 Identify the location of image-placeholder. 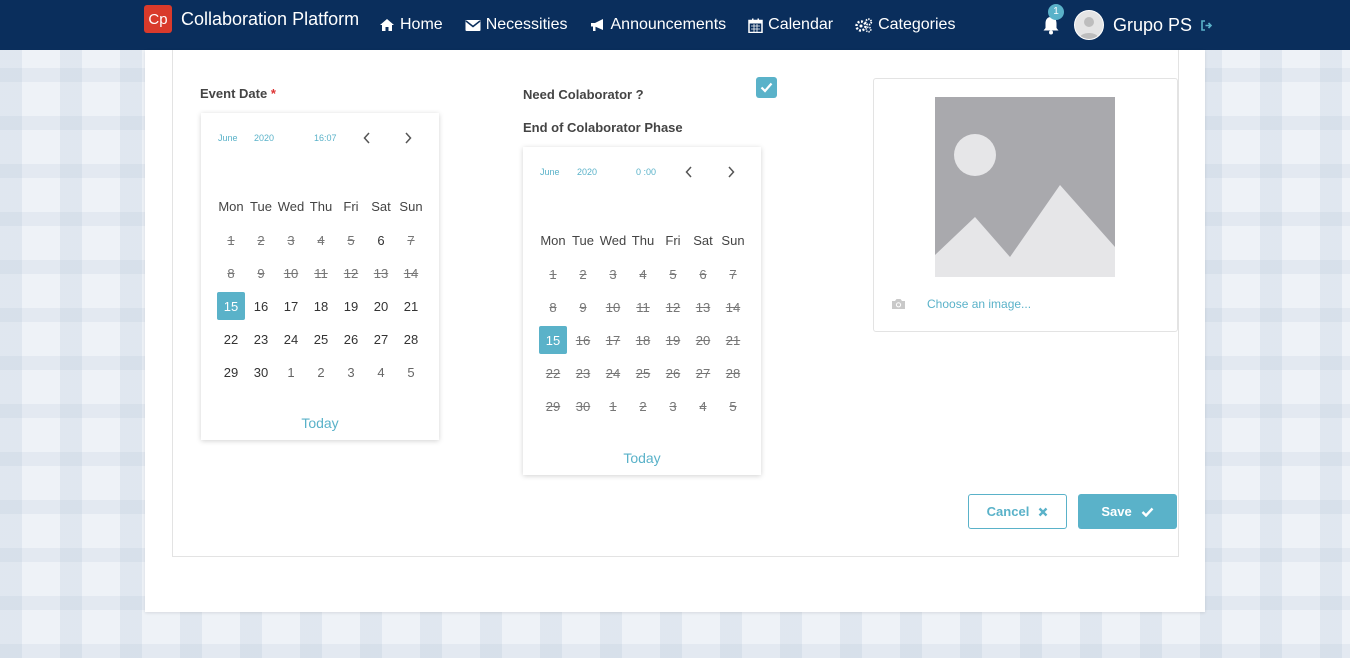
(1025, 187).